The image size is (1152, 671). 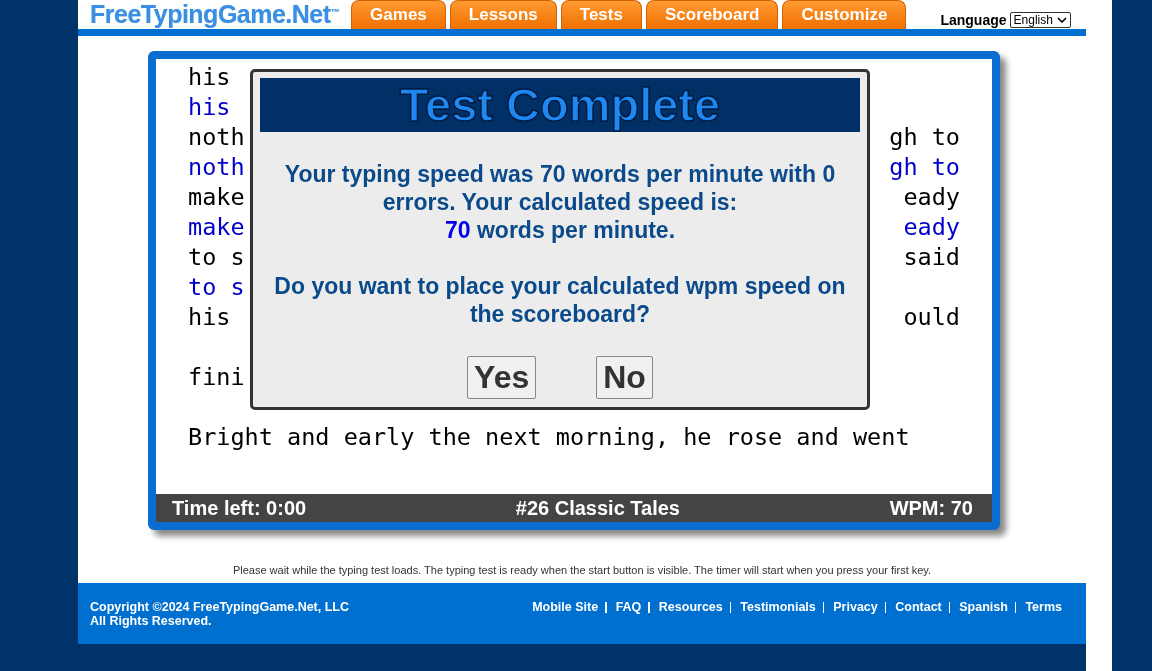 What do you see at coordinates (1043, 607) in the screenshot?
I see `footer-link: Terms` at bounding box center [1043, 607].